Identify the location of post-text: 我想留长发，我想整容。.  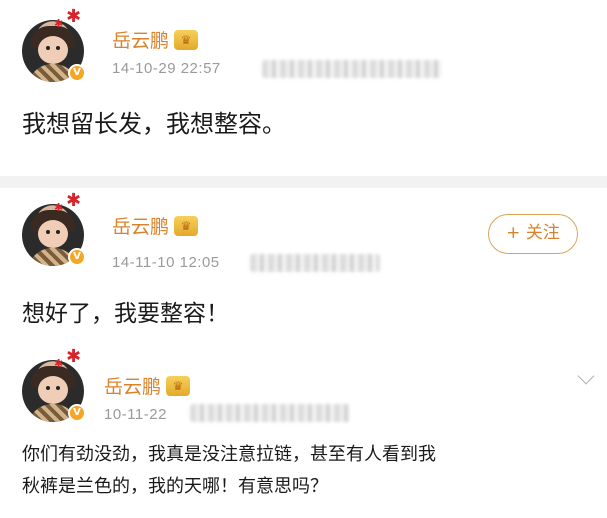
(154, 124).